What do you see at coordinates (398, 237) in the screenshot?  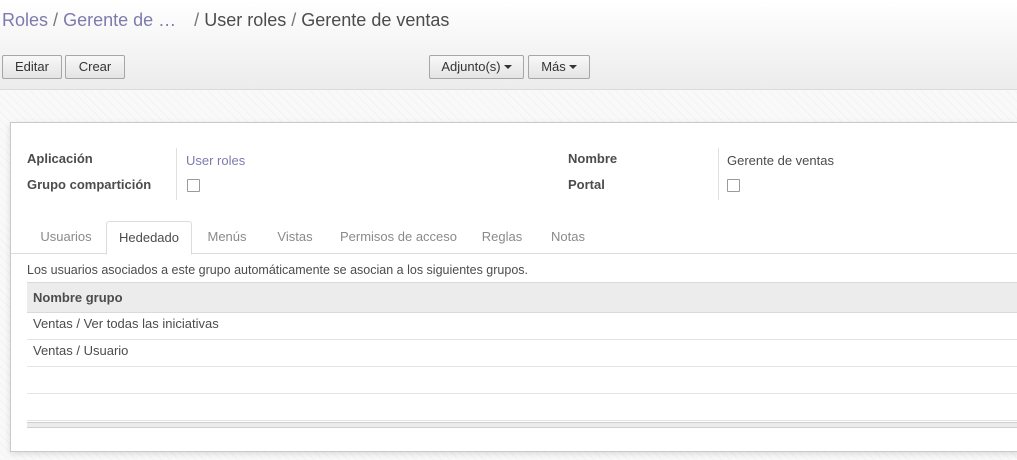 I see `tab-permisos-de-acceso: Permisos de acceso` at bounding box center [398, 237].